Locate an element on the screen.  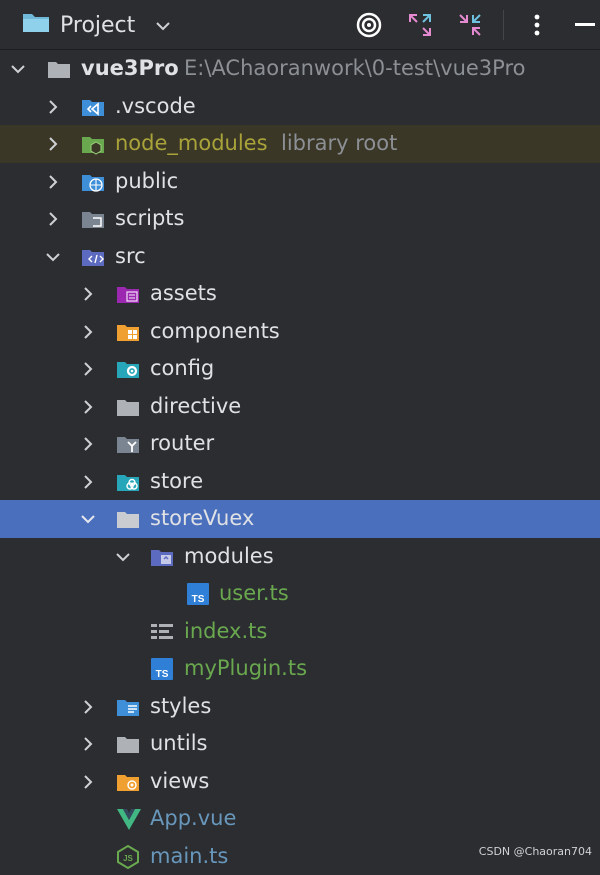
svg-text: JS is located at coordinates (128, 858).